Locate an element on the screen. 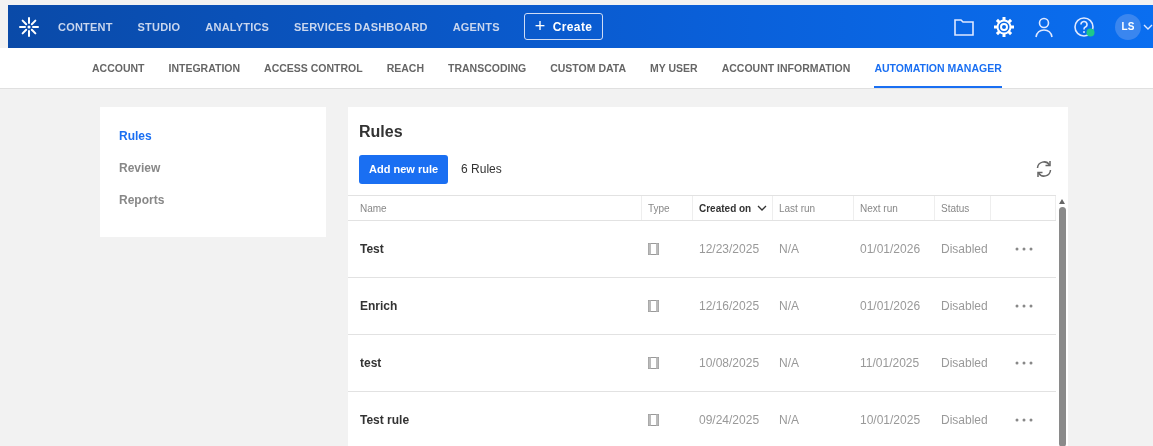  rule-name: Enrich is located at coordinates (495, 306).